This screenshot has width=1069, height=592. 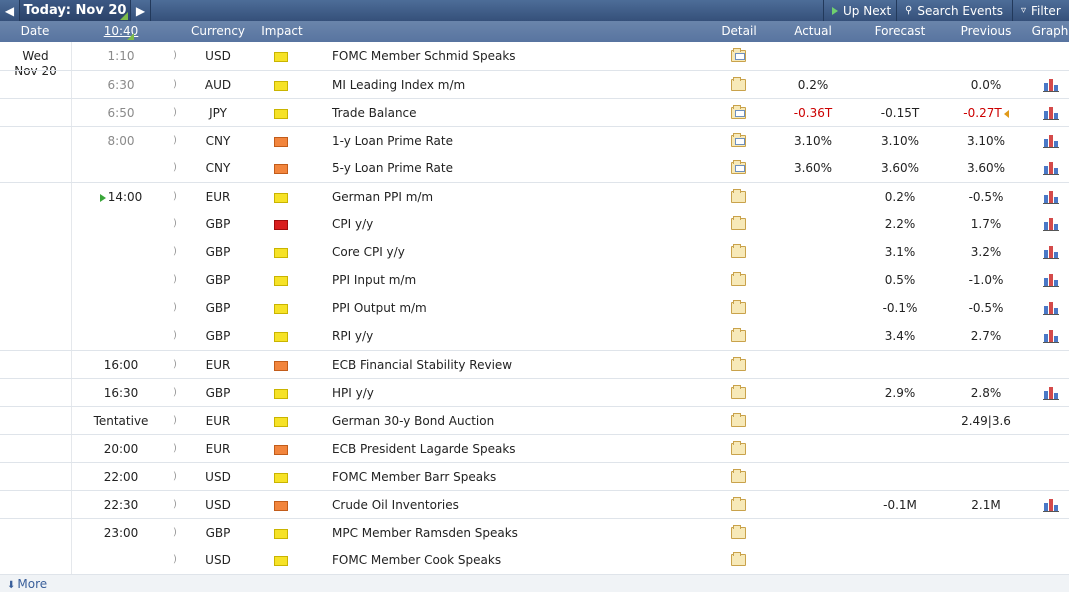 What do you see at coordinates (534, 336) in the screenshot?
I see `event-row: ) GBP RPI y/y 3.4% 2.7%` at bounding box center [534, 336].